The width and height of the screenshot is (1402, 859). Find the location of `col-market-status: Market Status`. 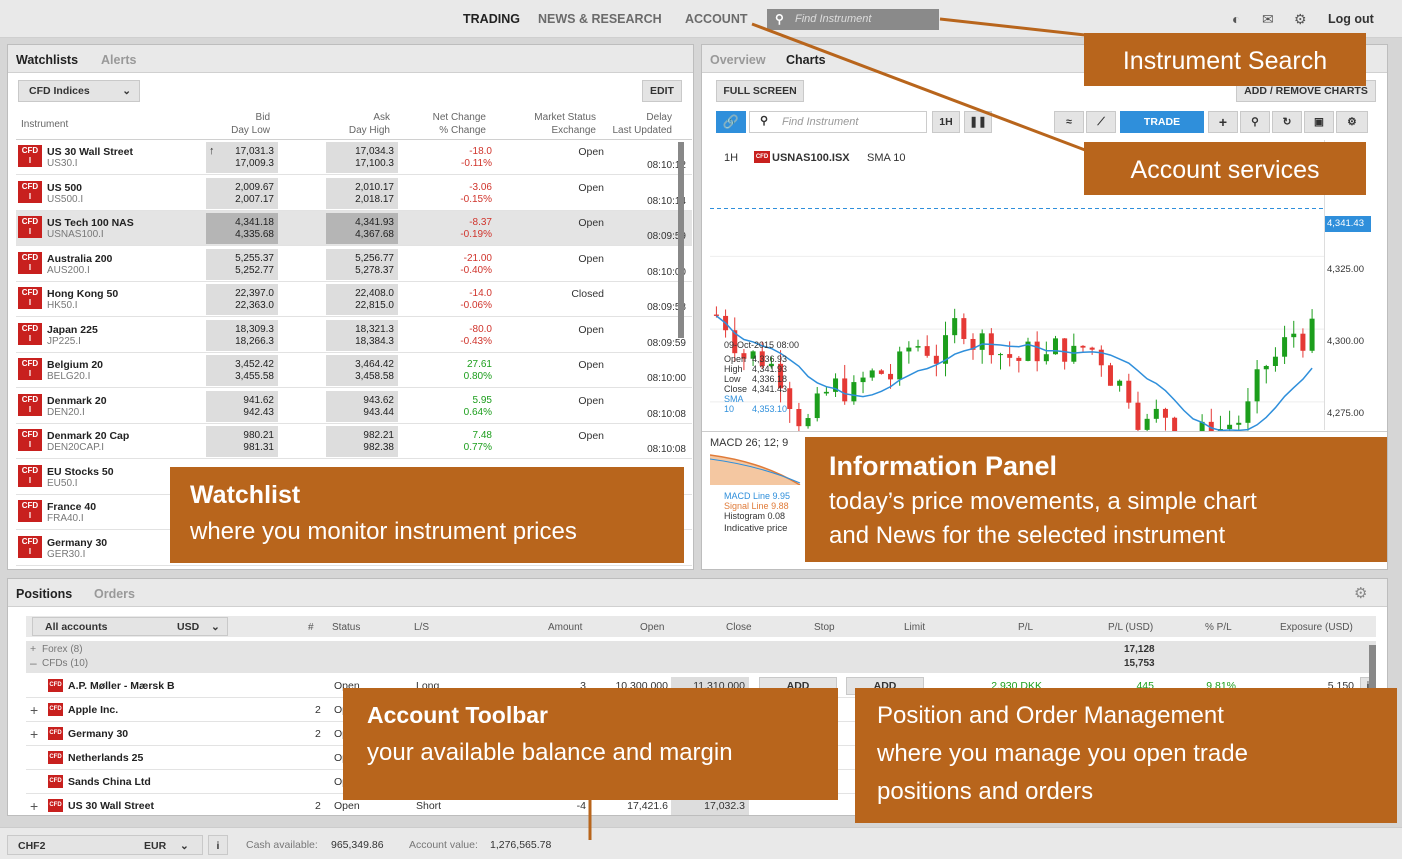

col-market-status: Market Status is located at coordinates (552, 117).